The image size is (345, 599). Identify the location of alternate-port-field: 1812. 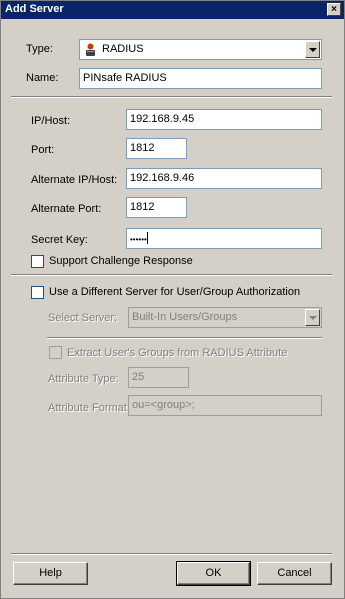
(156, 207).